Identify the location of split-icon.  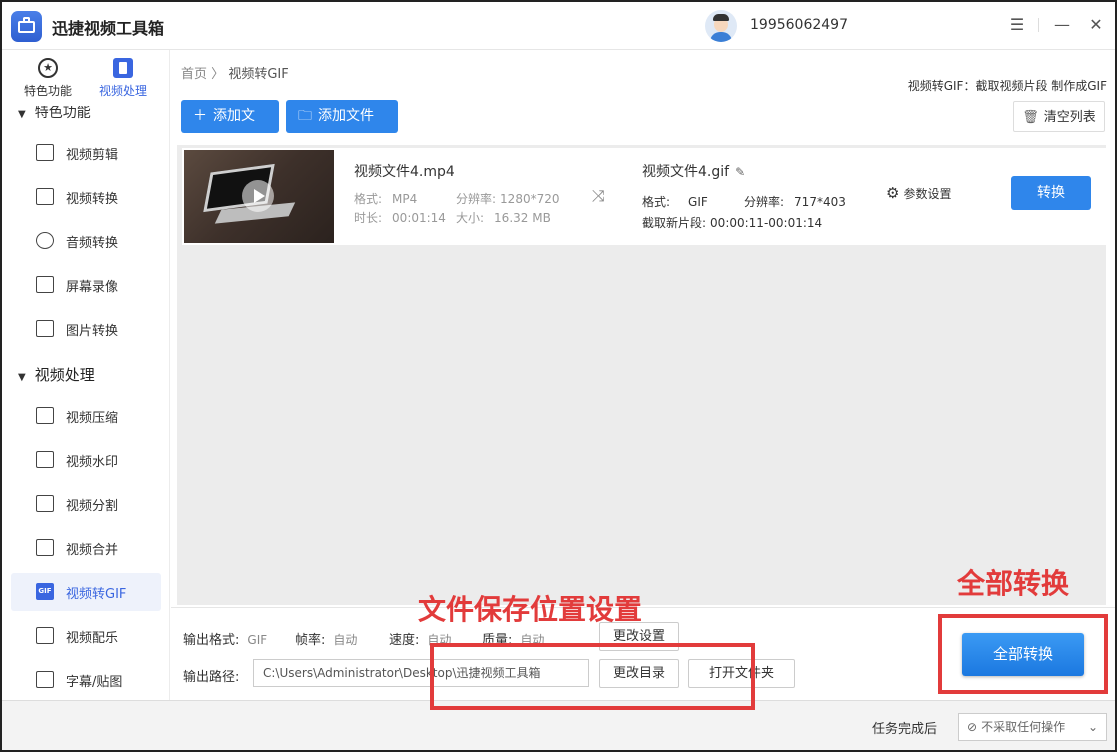
(45, 503).